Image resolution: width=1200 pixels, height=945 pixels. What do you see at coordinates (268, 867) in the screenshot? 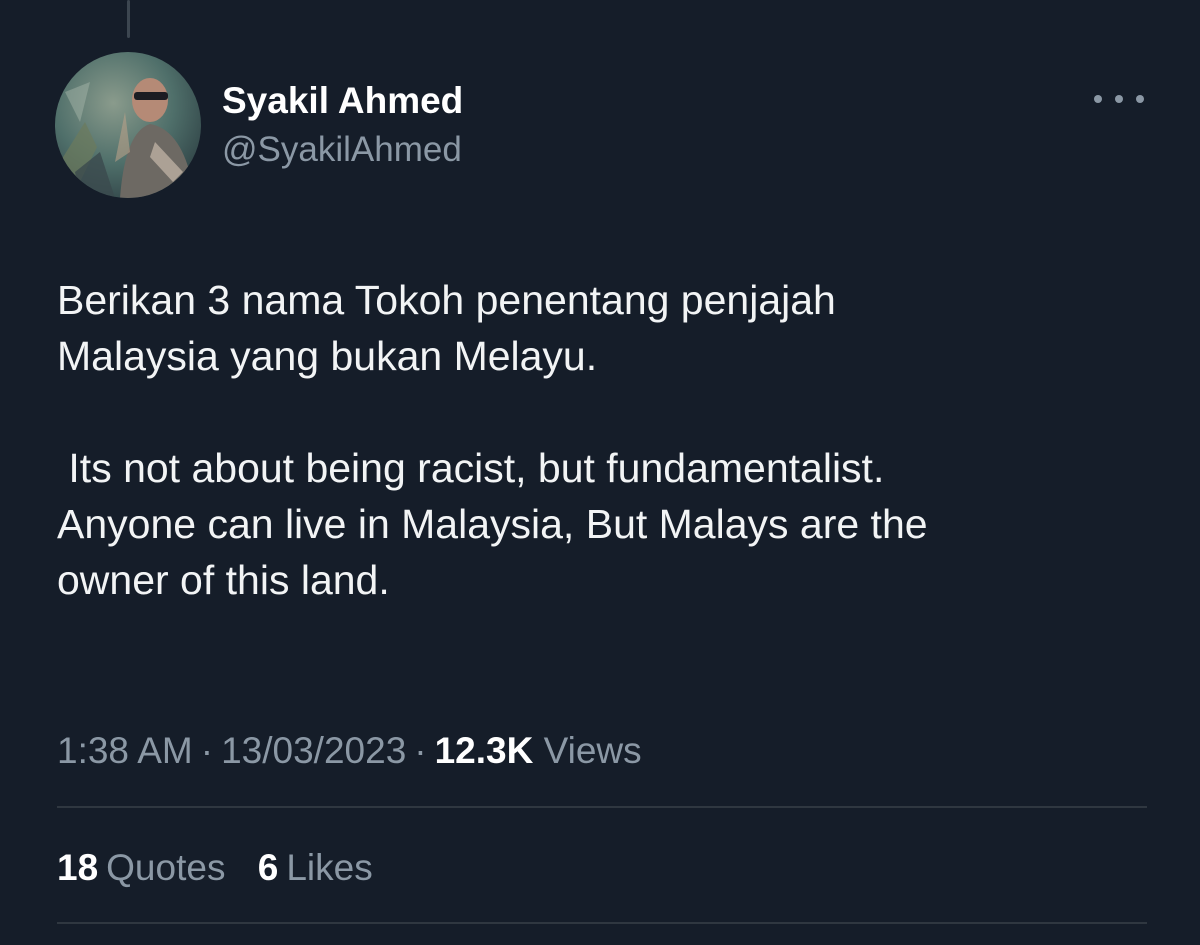
I see `likes-count: 6` at bounding box center [268, 867].